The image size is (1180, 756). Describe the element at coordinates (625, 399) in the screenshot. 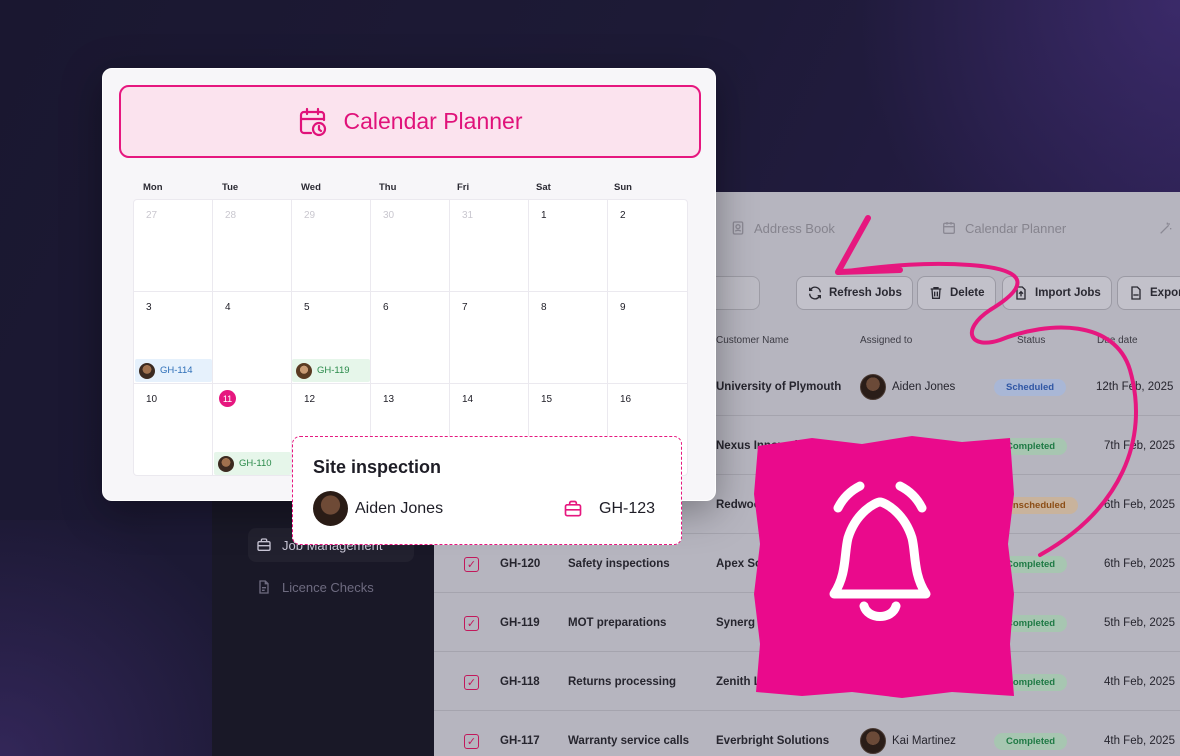

I see `day-number: 16` at that location.